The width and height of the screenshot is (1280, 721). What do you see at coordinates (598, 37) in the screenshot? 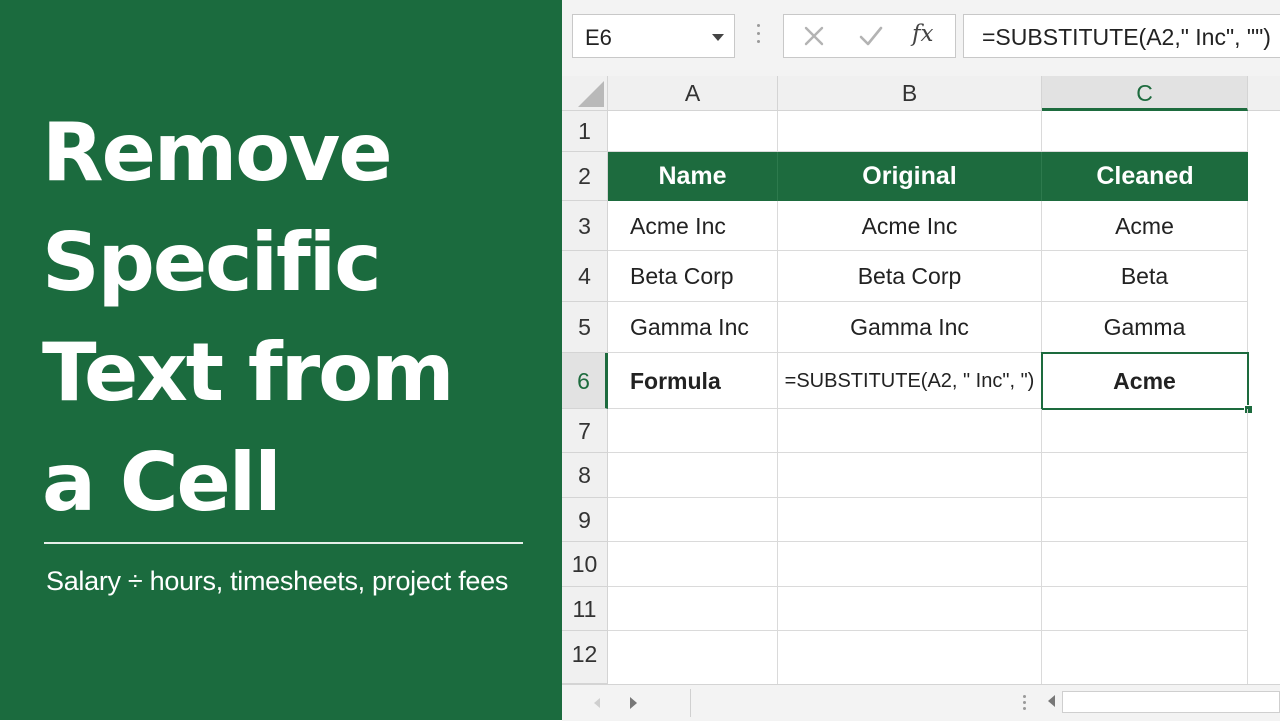
I see `name-box-value: E6` at bounding box center [598, 37].